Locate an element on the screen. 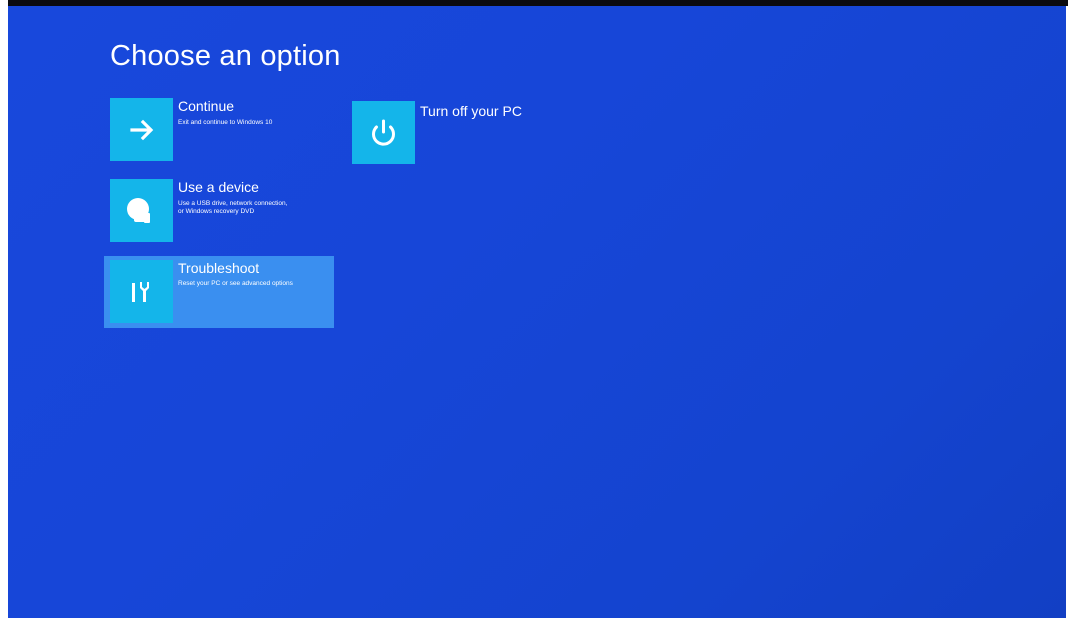  use-a-device-tile is located at coordinates (141, 210).